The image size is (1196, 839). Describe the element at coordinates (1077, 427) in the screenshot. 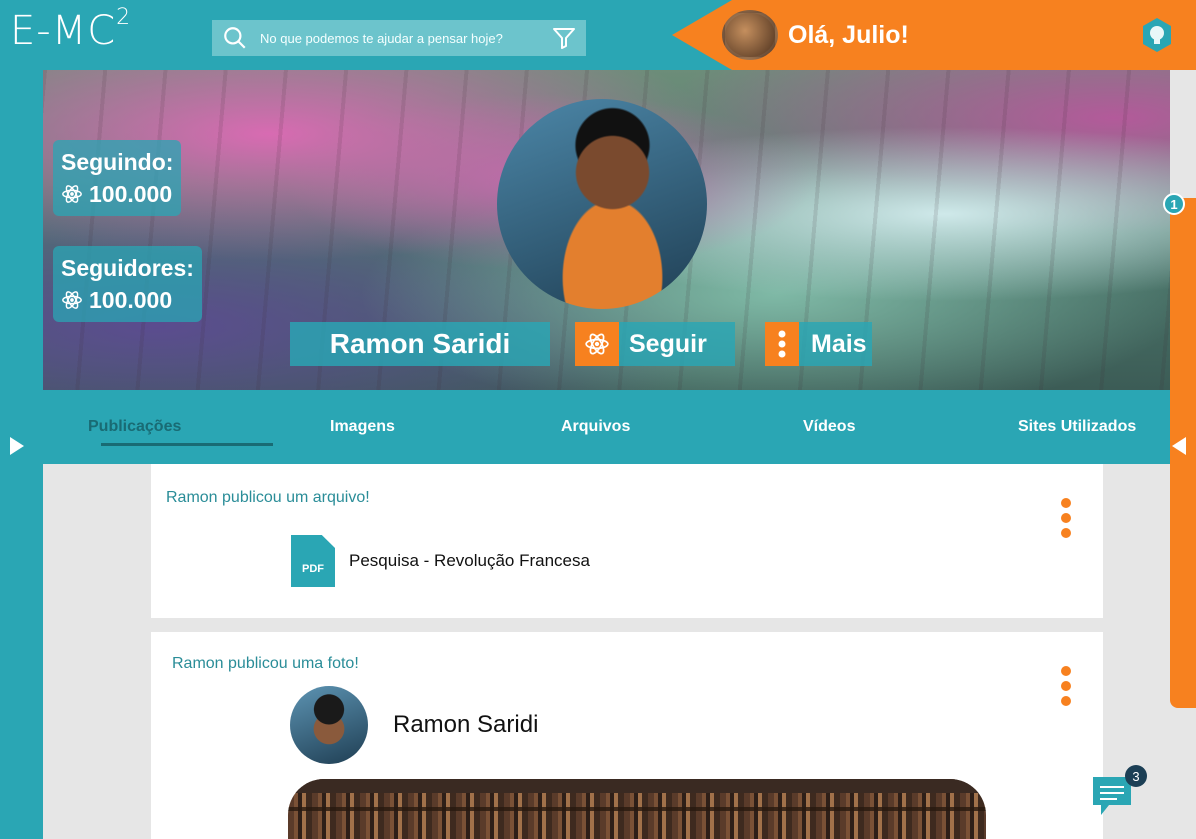

I see `tab-sites-utilizados: Sites Utilizados` at that location.